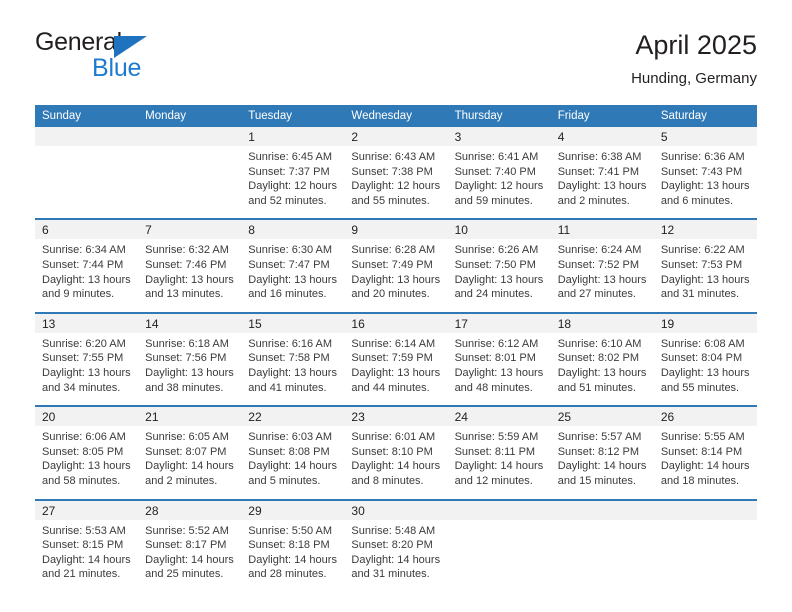 Image resolution: width=792 pixels, height=612 pixels. What do you see at coordinates (396, 229) in the screenshot?
I see `day-number: 9` at bounding box center [396, 229].